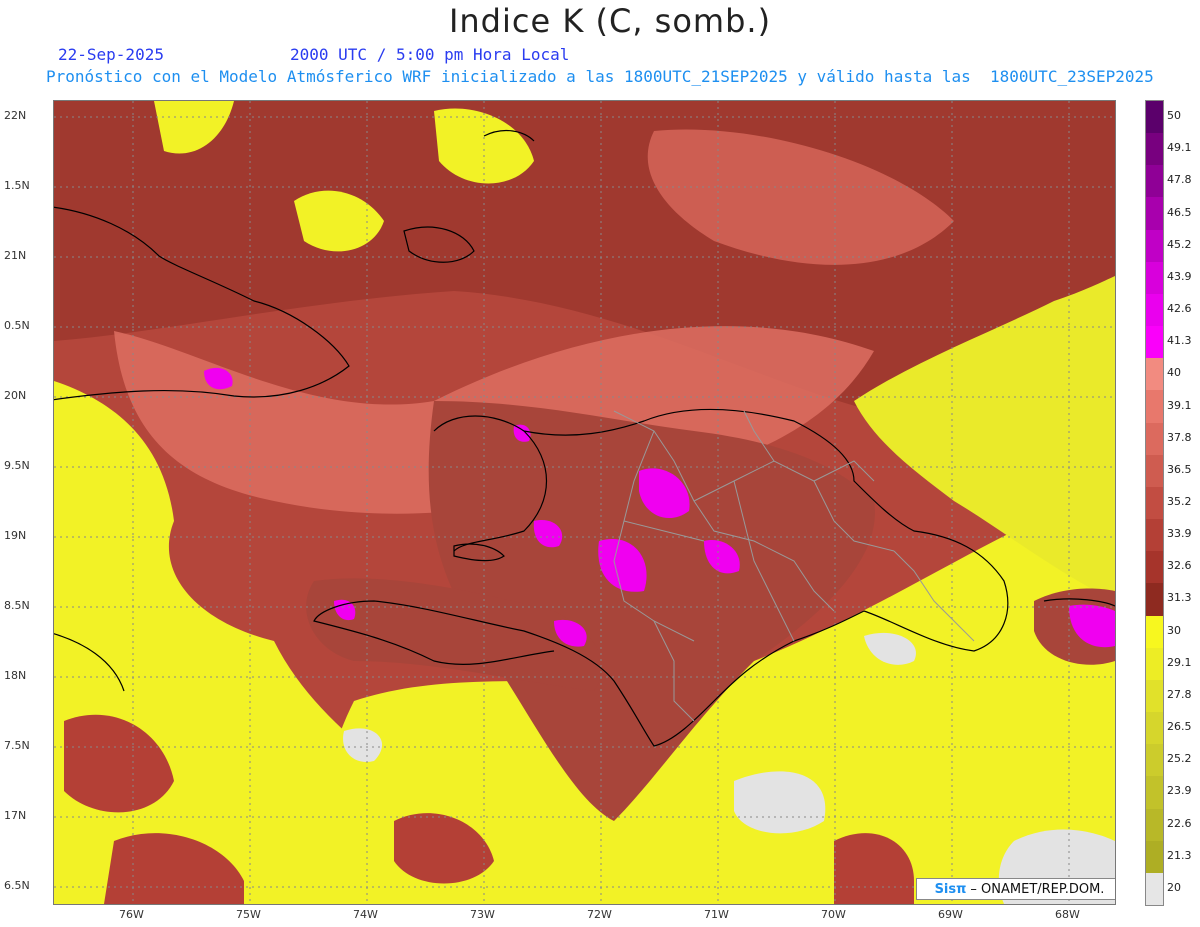 This screenshot has height=927, width=1200. Describe the element at coordinates (430, 54) in the screenshot. I see `valid-time: 2000 UTC / 5:00 pm Hora Local` at that location.